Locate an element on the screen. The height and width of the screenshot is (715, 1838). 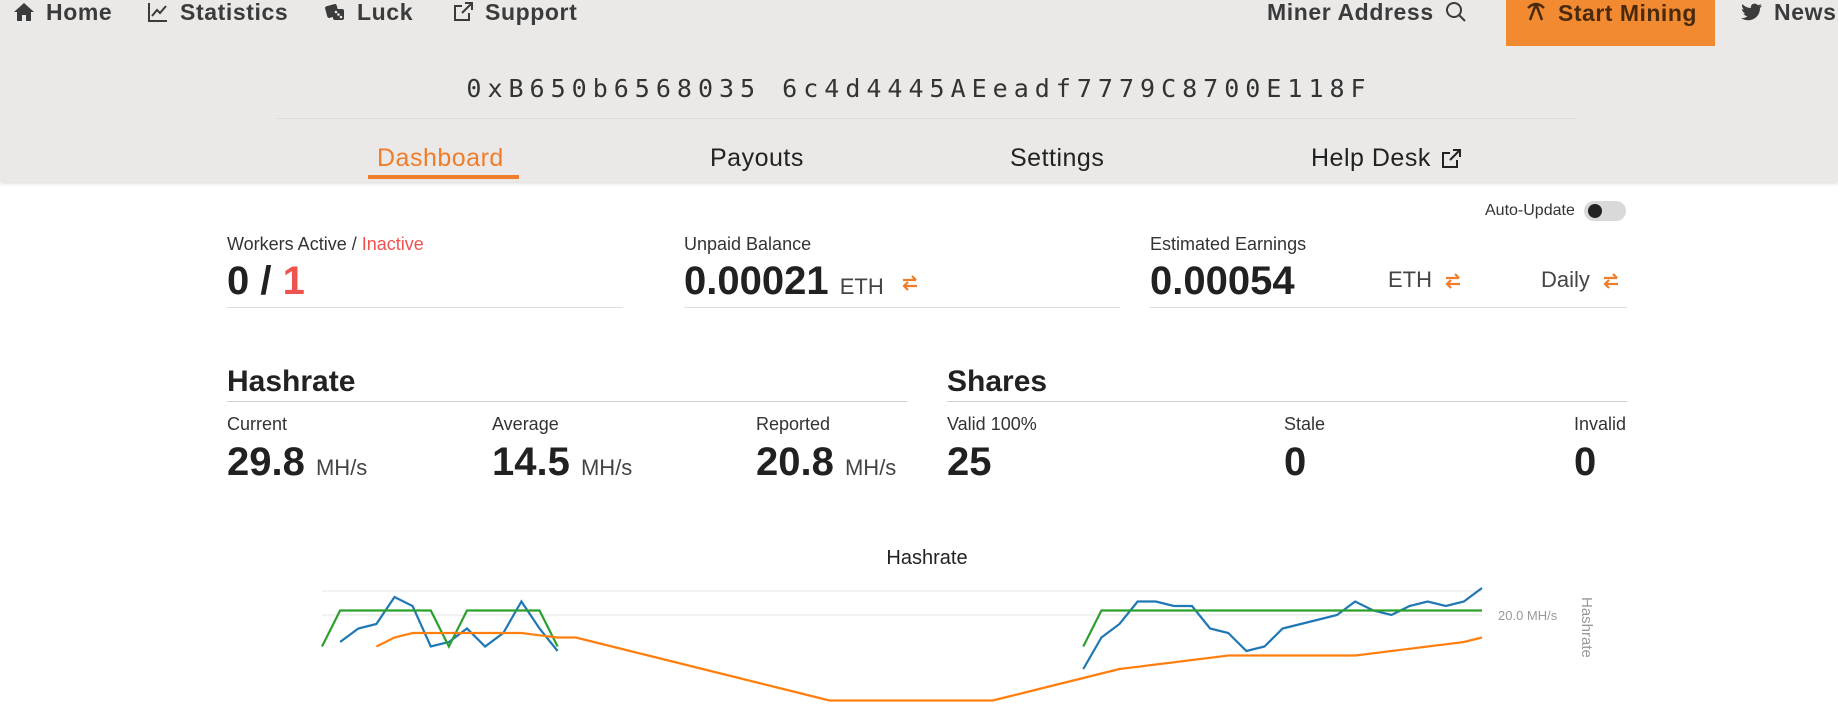
tab-dashboard-label: Dashboard is located at coordinates (440, 158).